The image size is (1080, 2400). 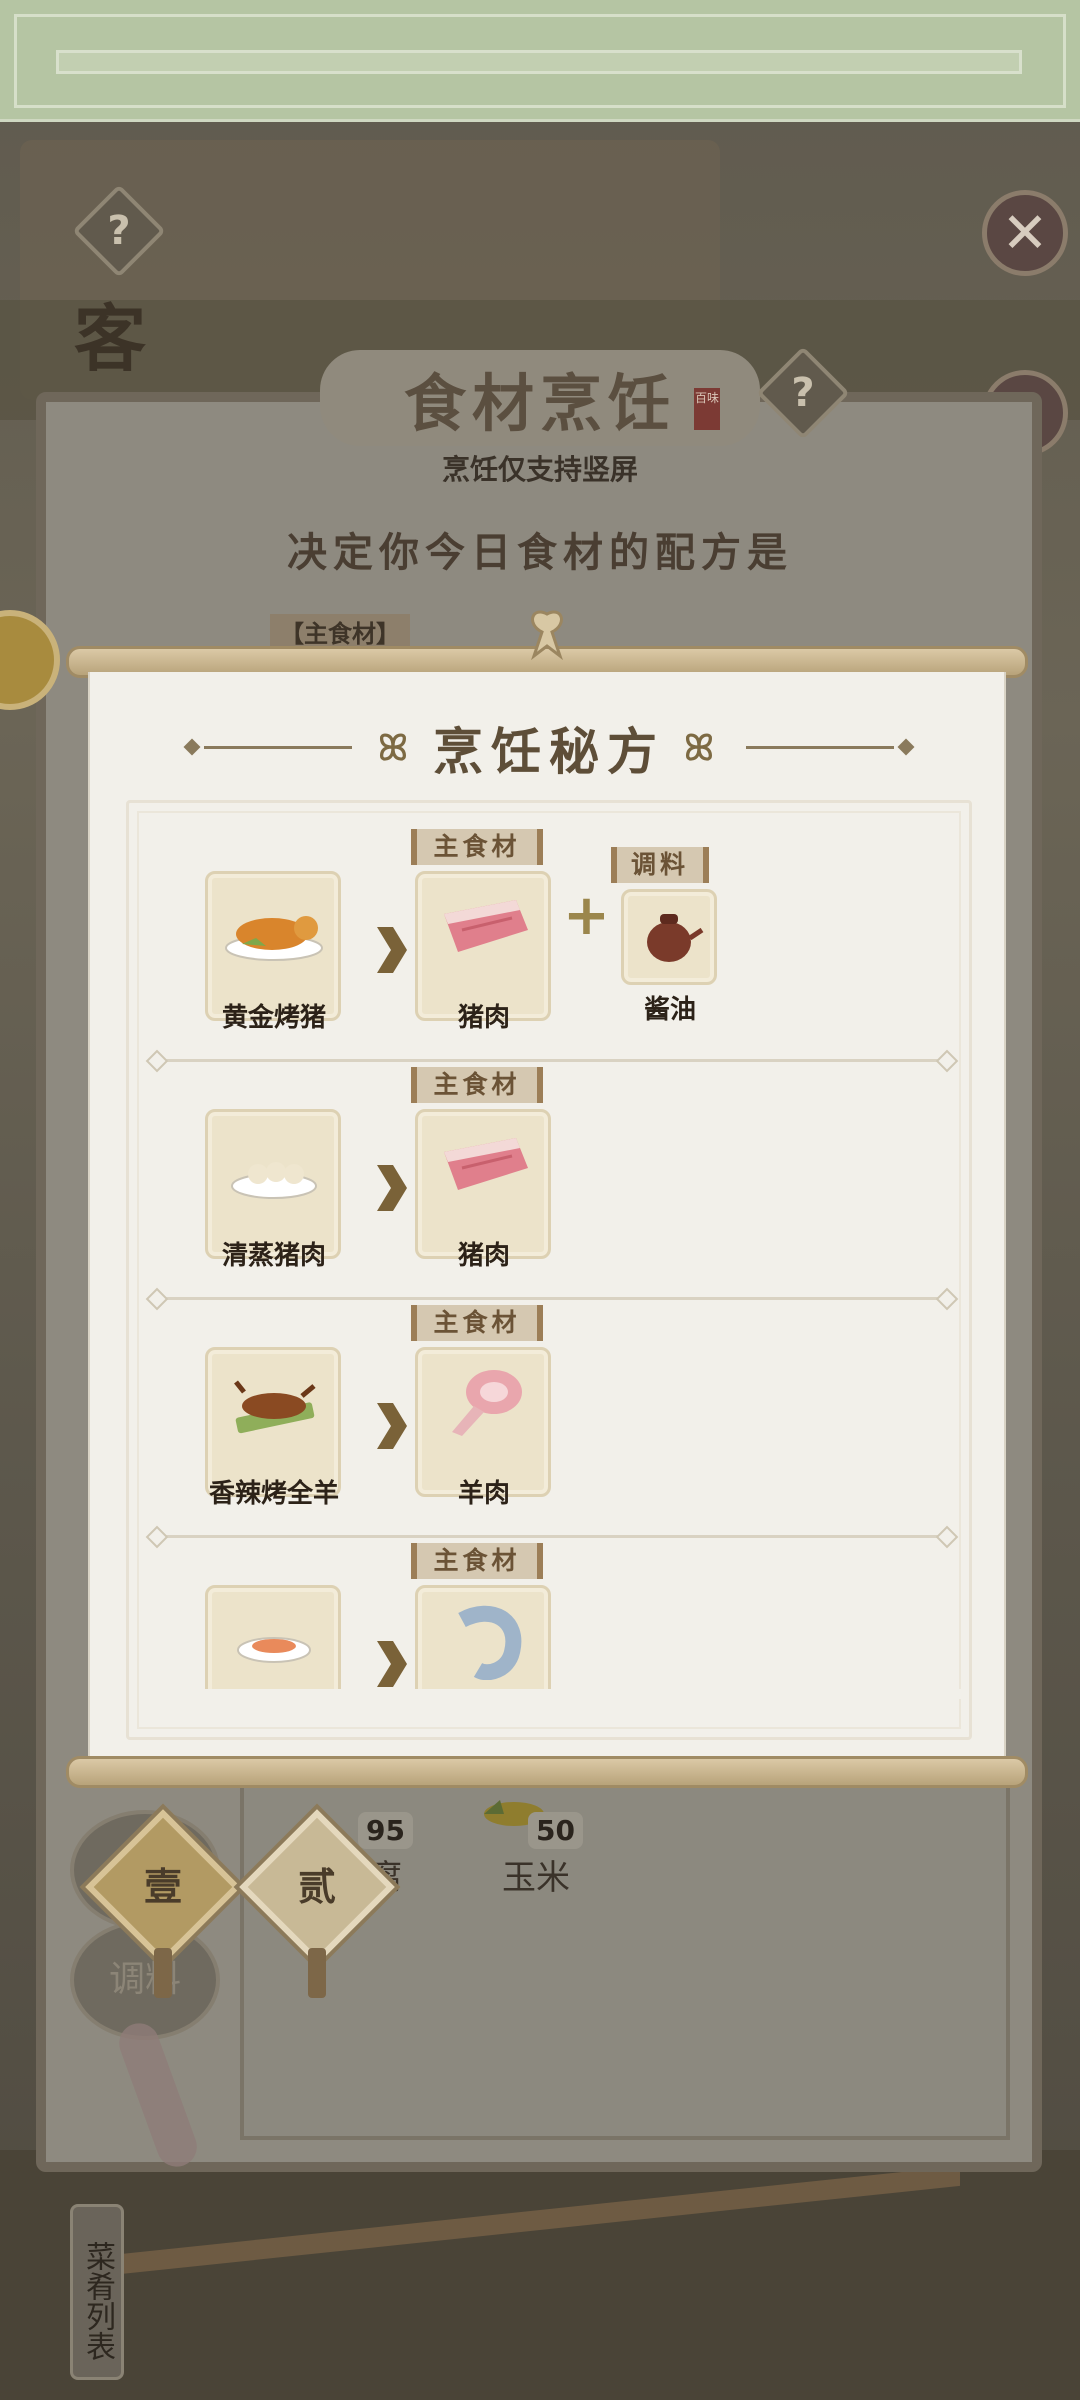 I want to click on seasoning-card, so click(x=669, y=937).